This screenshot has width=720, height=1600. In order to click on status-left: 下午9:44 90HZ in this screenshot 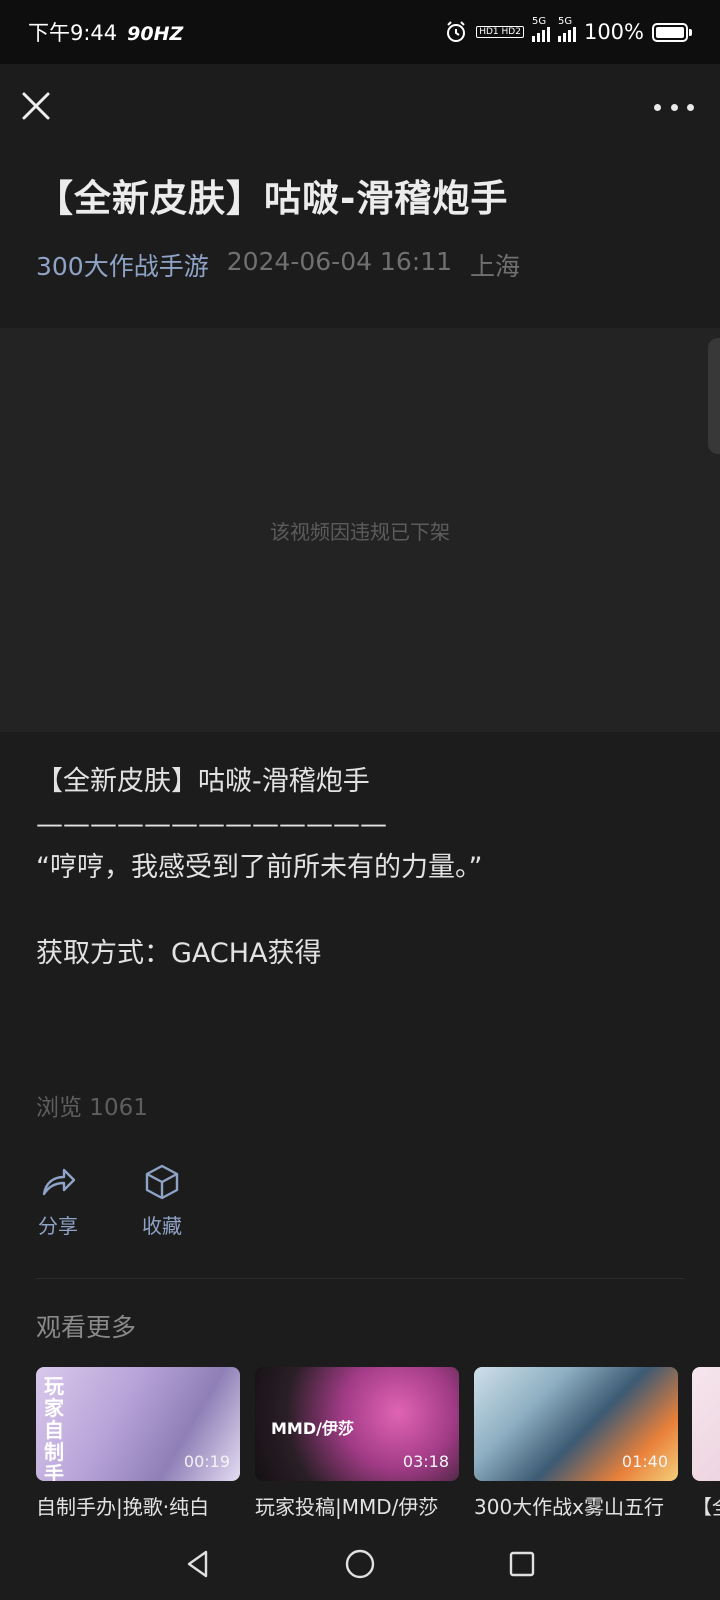, I will do `click(105, 32)`.